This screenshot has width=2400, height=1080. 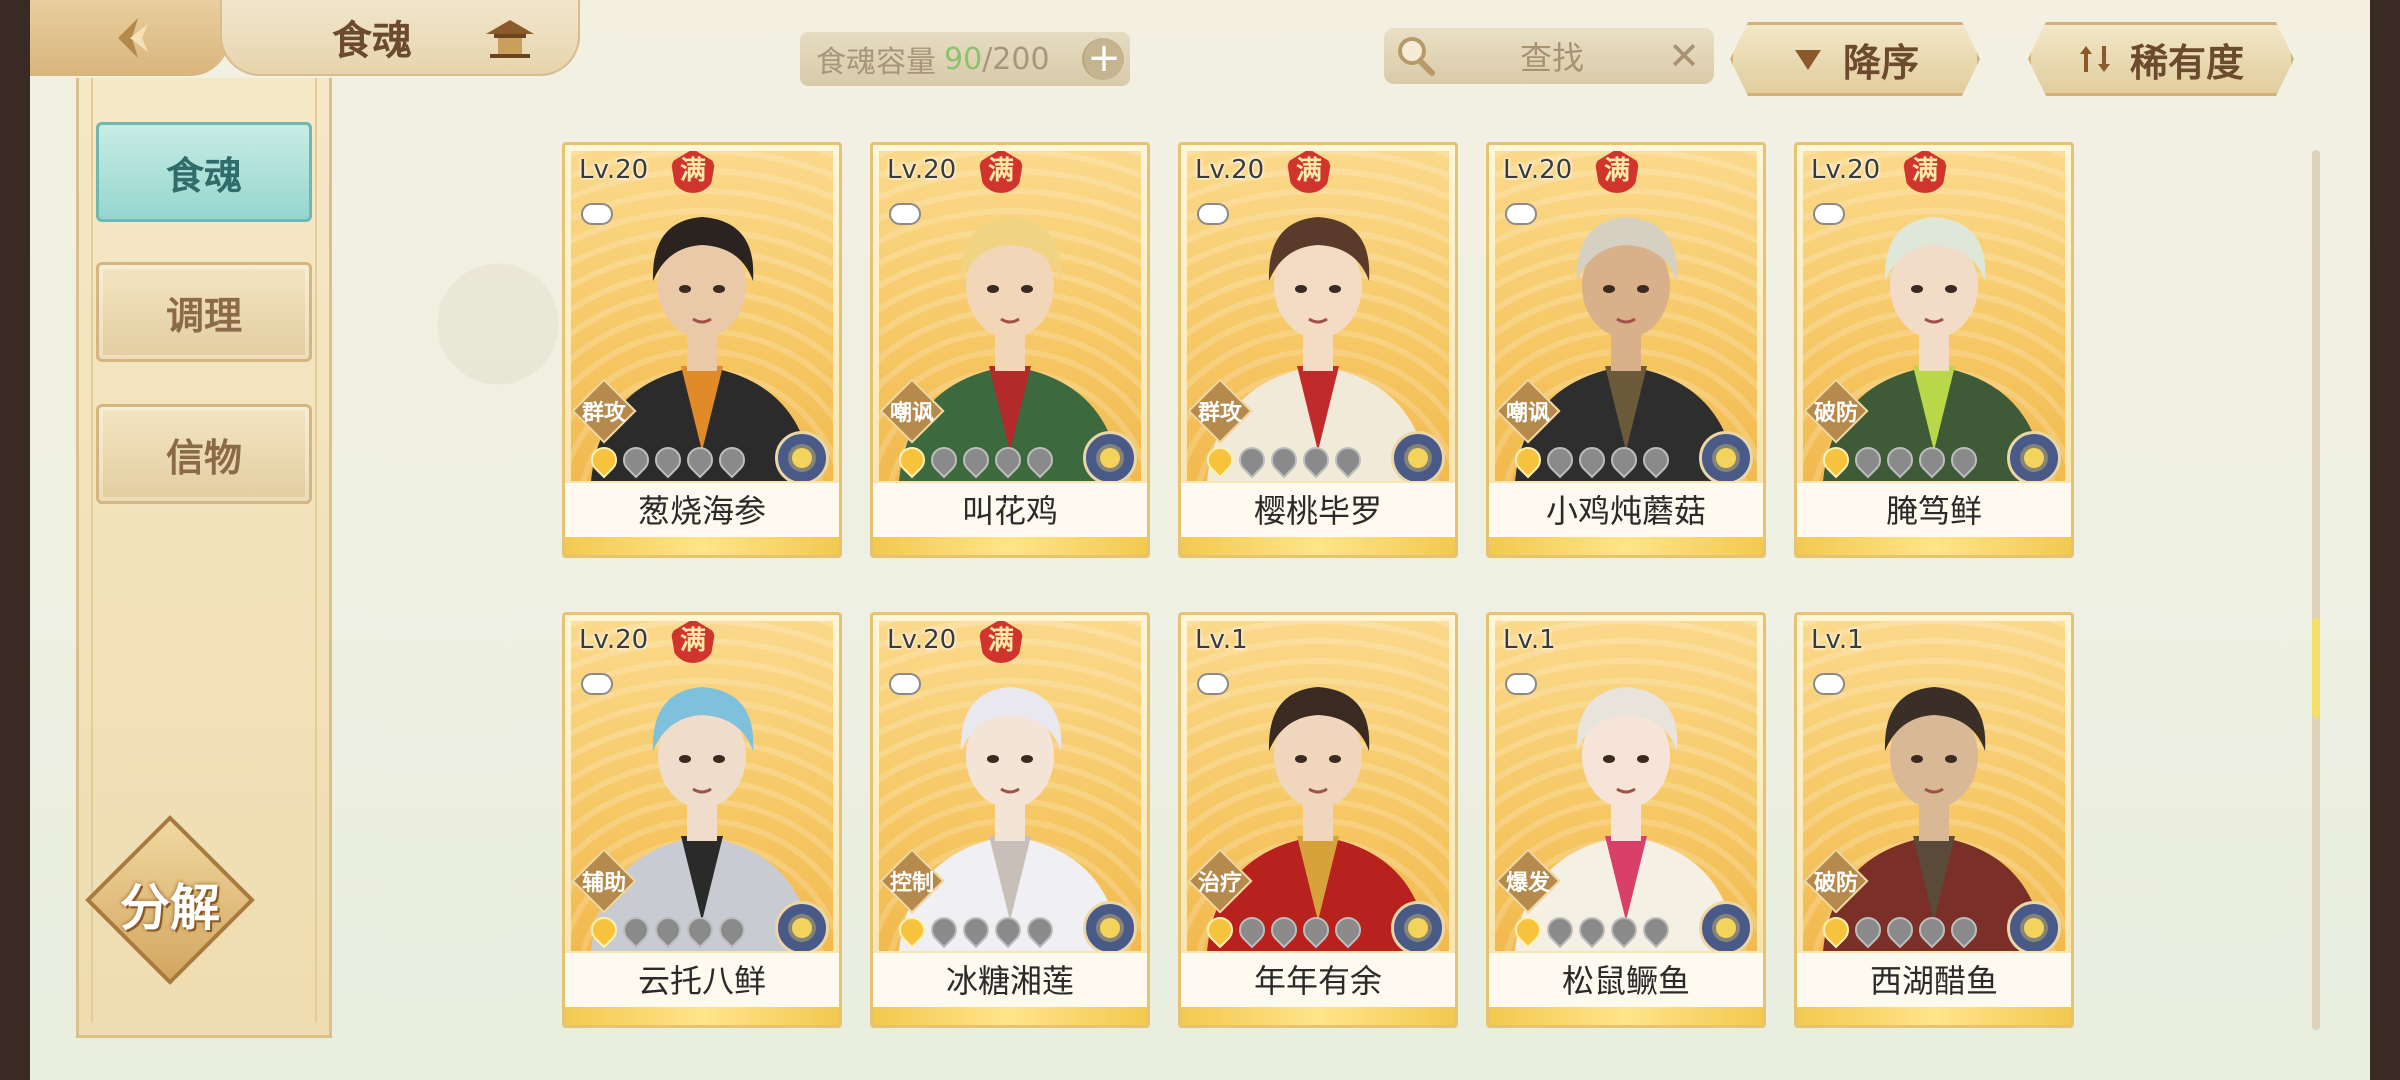 I want to click on food-soul-card: Lv.20 满嘲讽 叫花鸡, so click(x=1010, y=350).